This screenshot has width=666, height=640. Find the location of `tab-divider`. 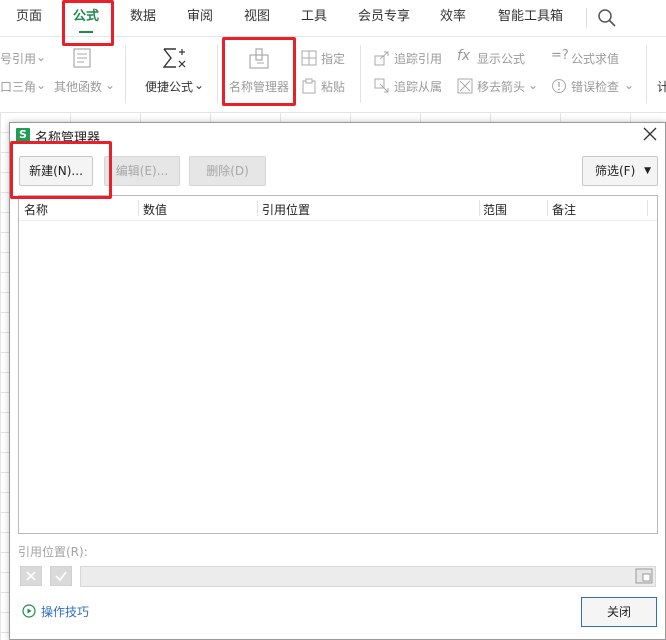

tab-divider is located at coordinates (586, 18).